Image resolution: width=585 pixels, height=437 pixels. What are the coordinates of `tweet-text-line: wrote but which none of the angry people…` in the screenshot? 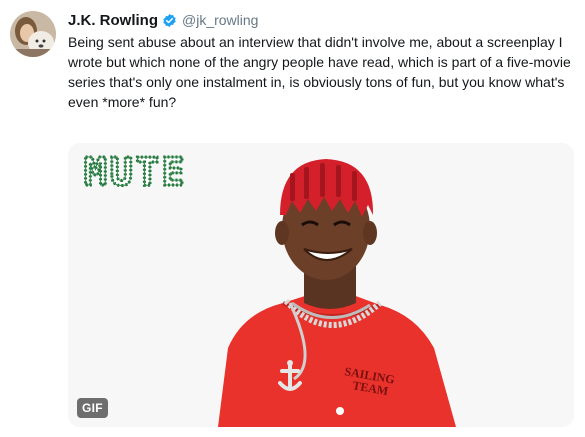 It's located at (319, 62).